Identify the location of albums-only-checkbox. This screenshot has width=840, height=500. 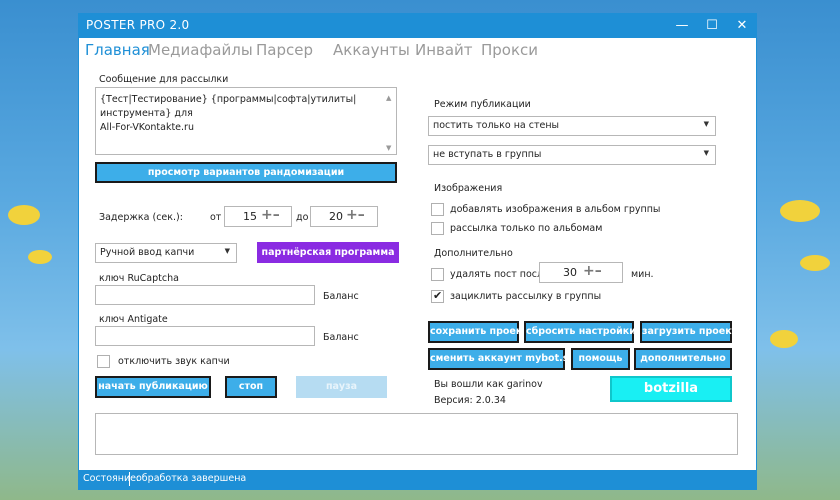
(437, 228).